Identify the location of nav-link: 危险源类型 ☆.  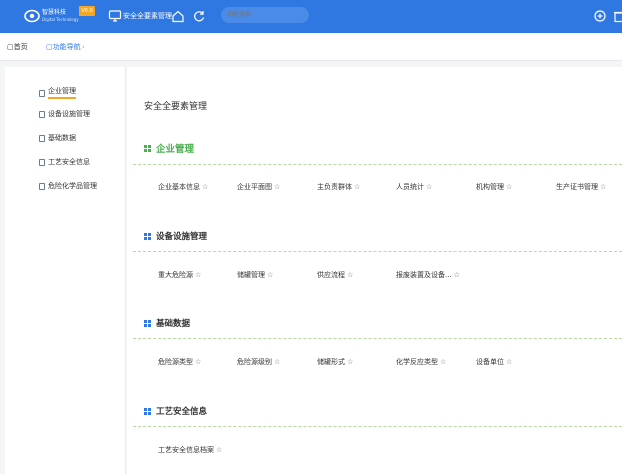
(179, 362).